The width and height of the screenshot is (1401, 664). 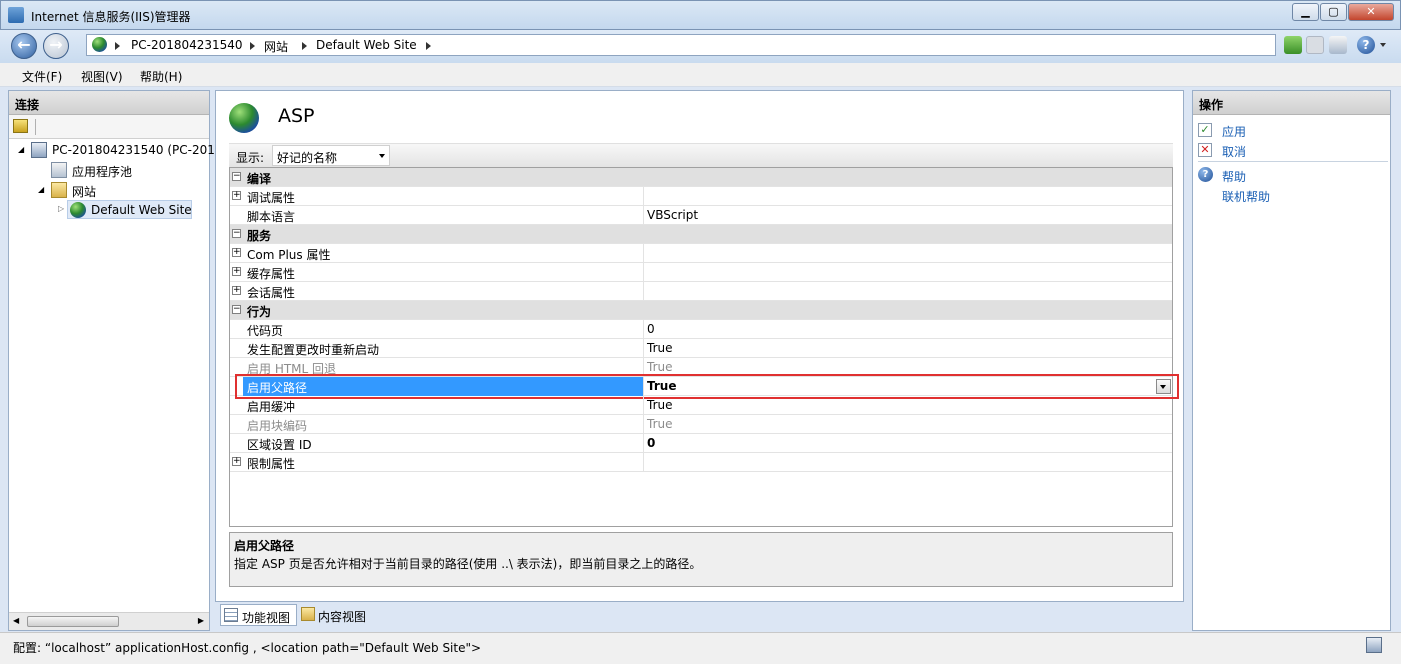 What do you see at coordinates (137, 150) in the screenshot?
I see `tree-item-server: PC-201804231540 (PC-2018` at bounding box center [137, 150].